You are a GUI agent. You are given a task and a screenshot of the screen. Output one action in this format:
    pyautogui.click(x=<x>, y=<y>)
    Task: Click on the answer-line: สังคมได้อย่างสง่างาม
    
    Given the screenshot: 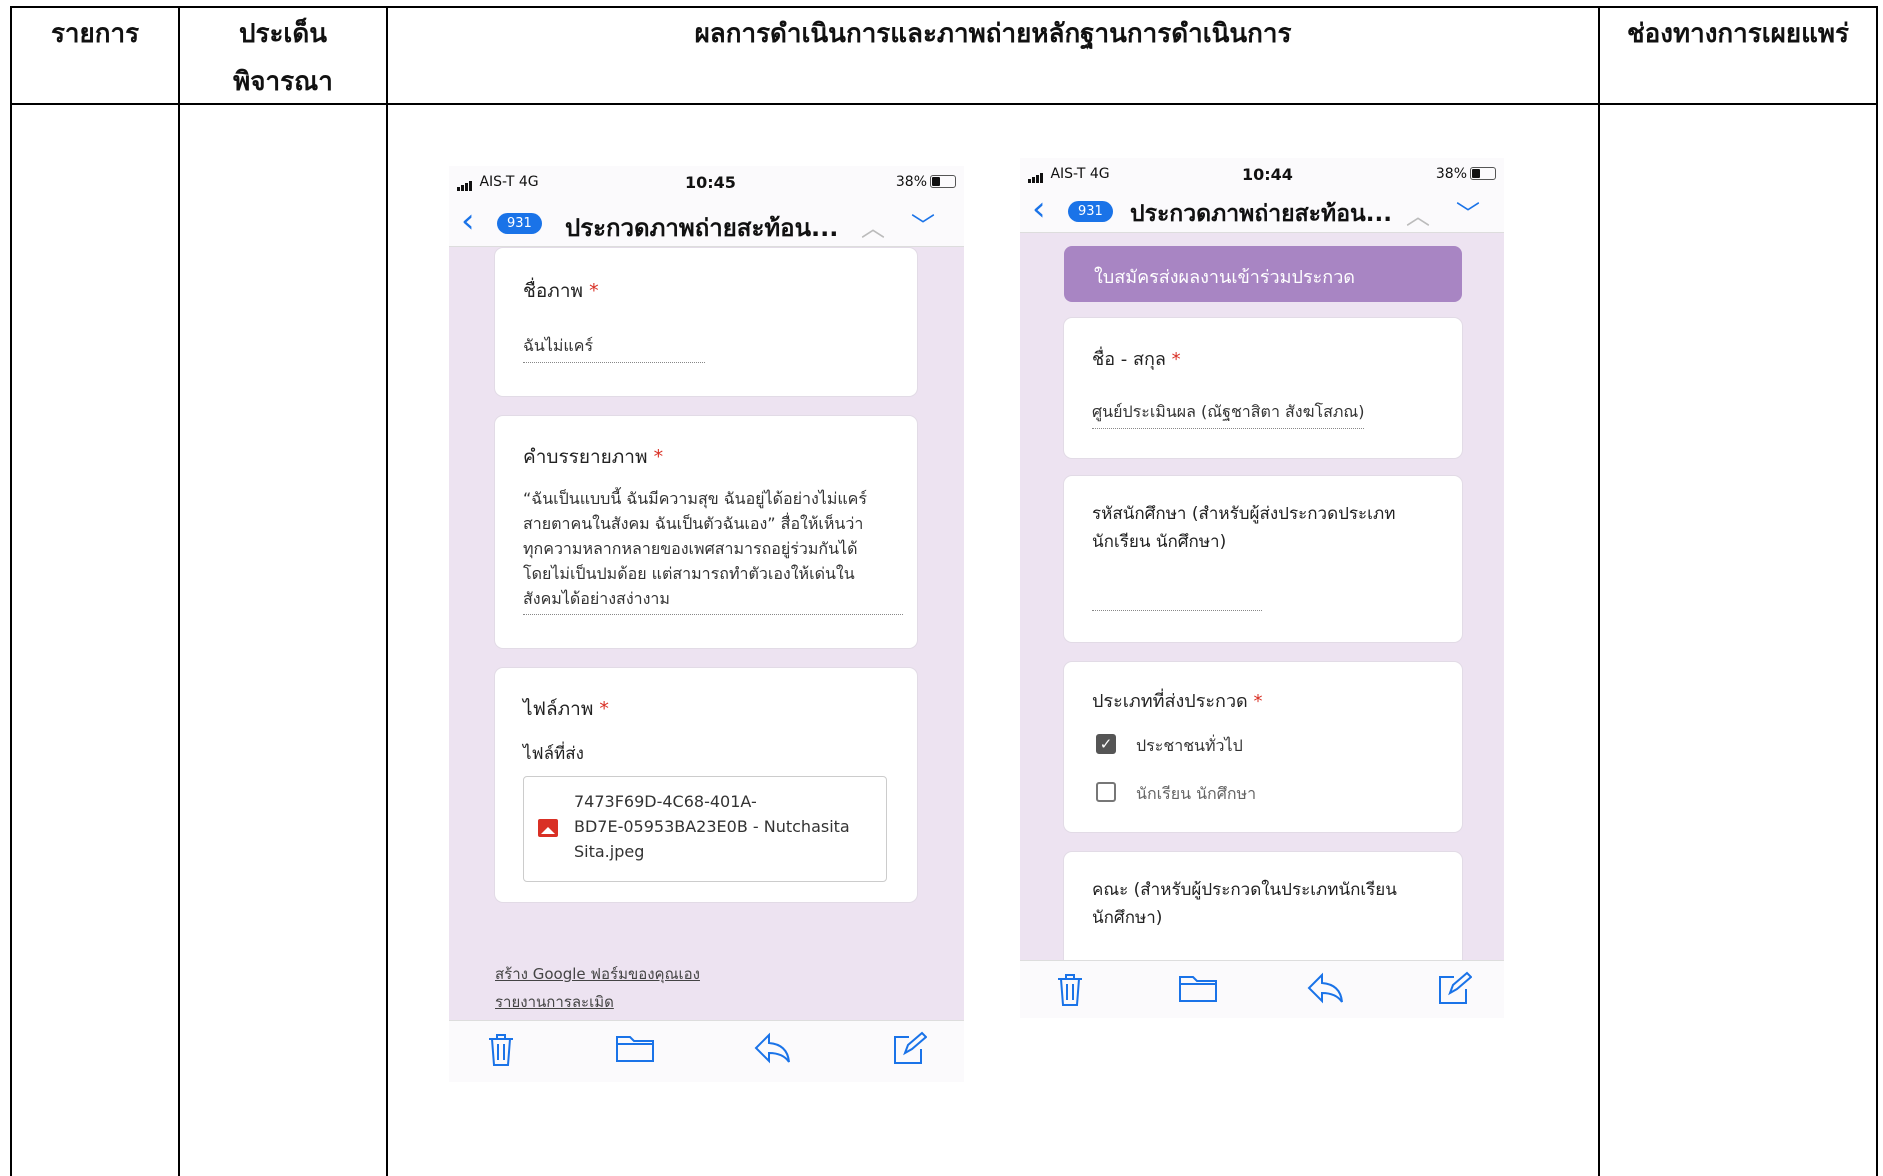 What is the action you would take?
    pyautogui.click(x=596, y=598)
    